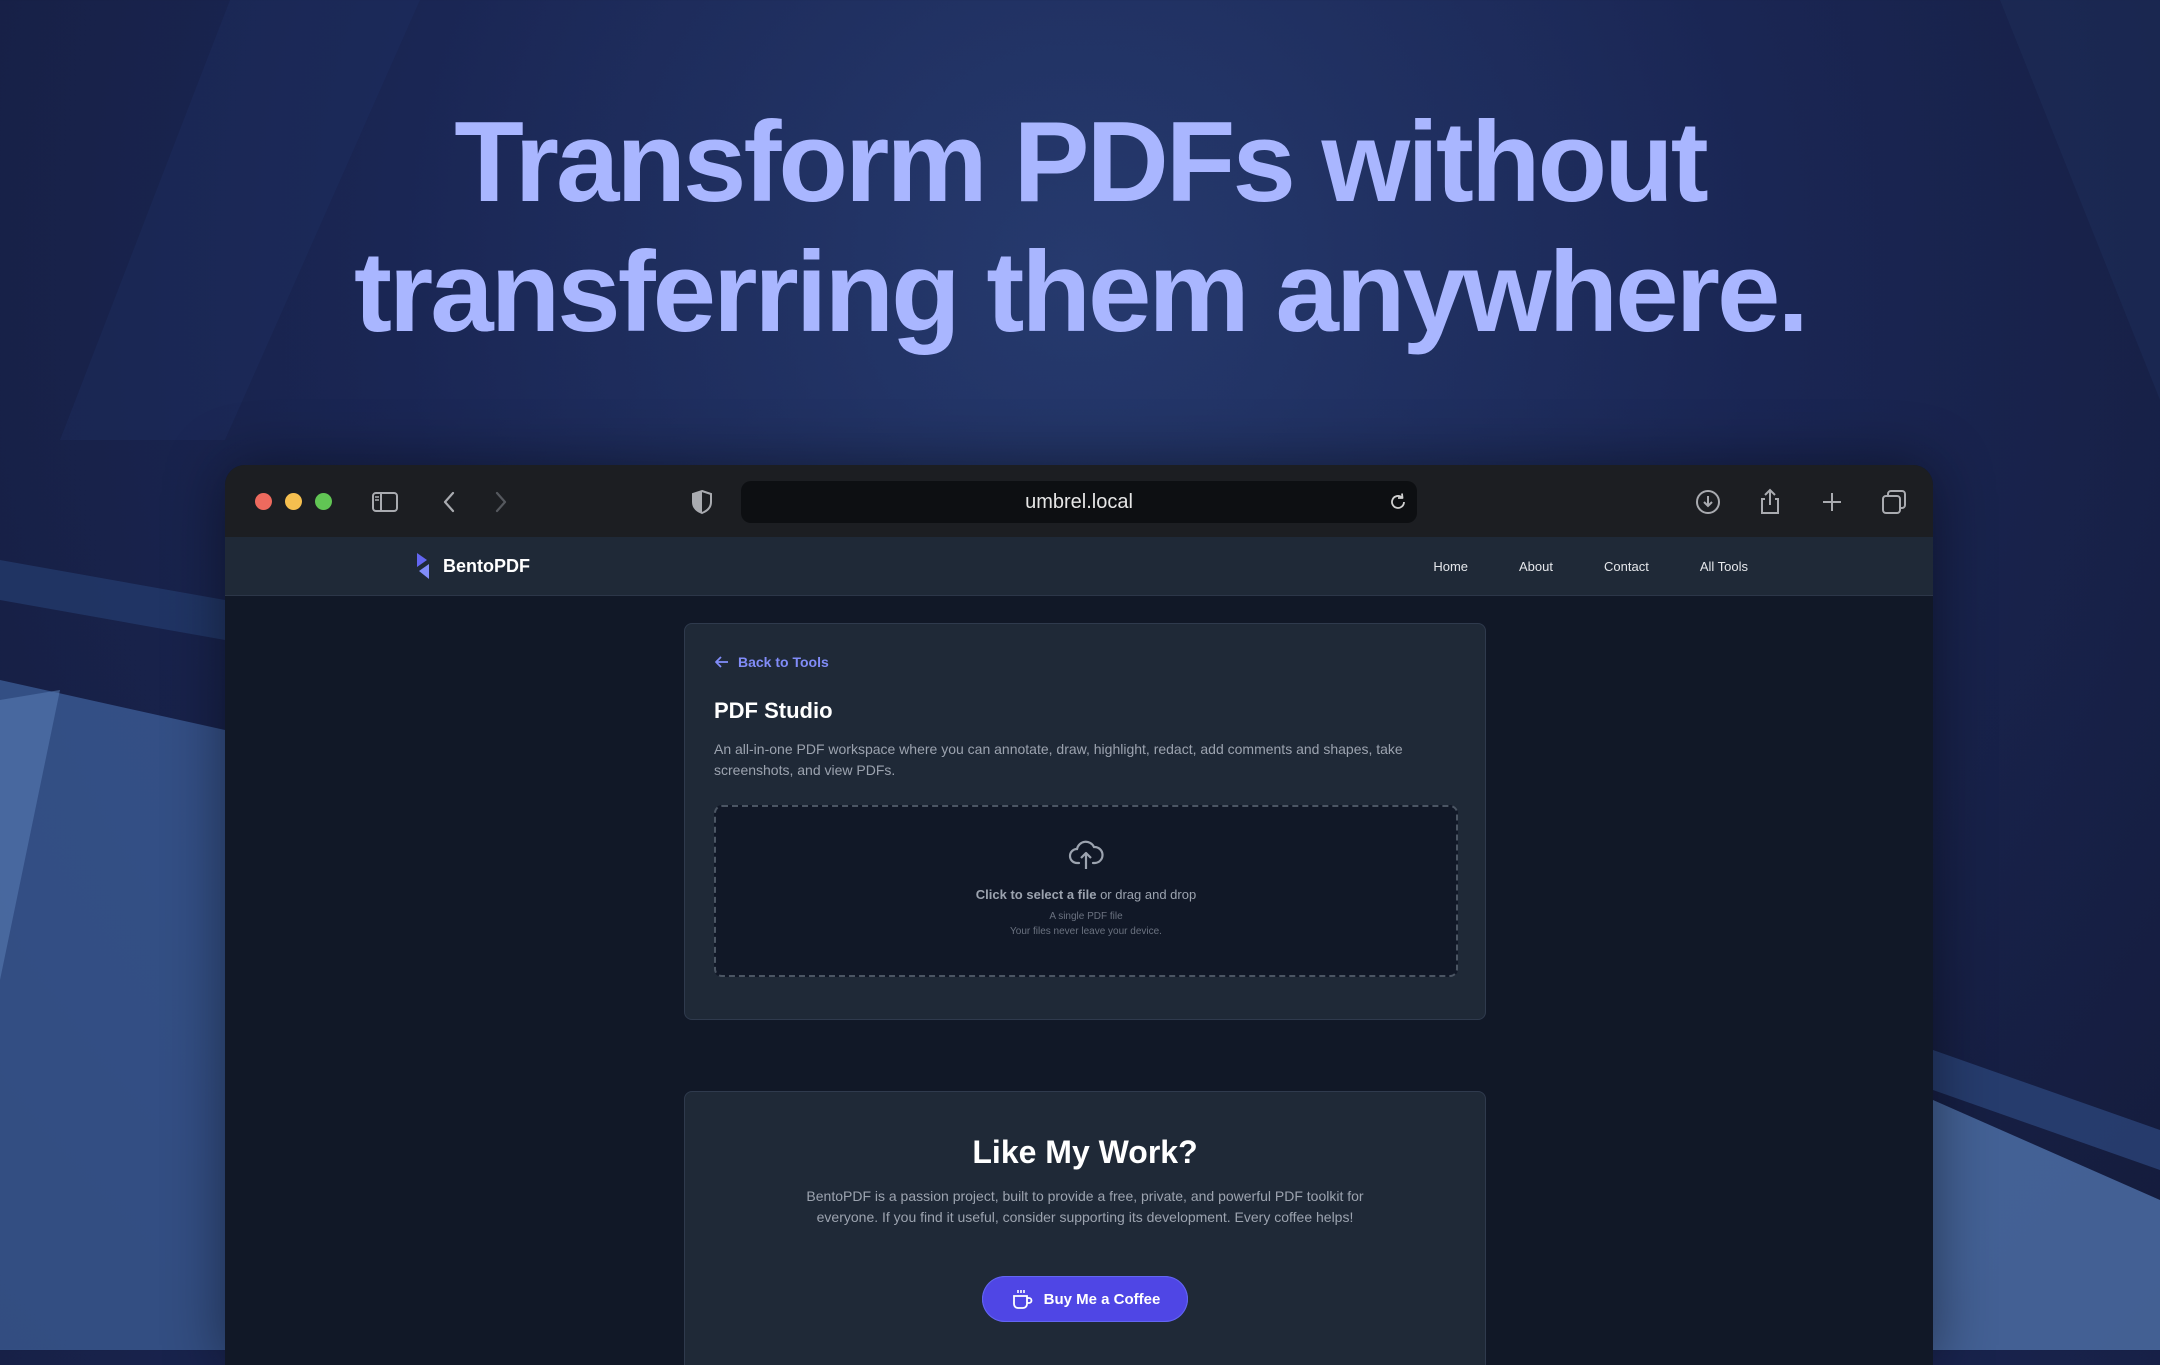  What do you see at coordinates (1450, 566) in the screenshot?
I see `nav-link-home: Home` at bounding box center [1450, 566].